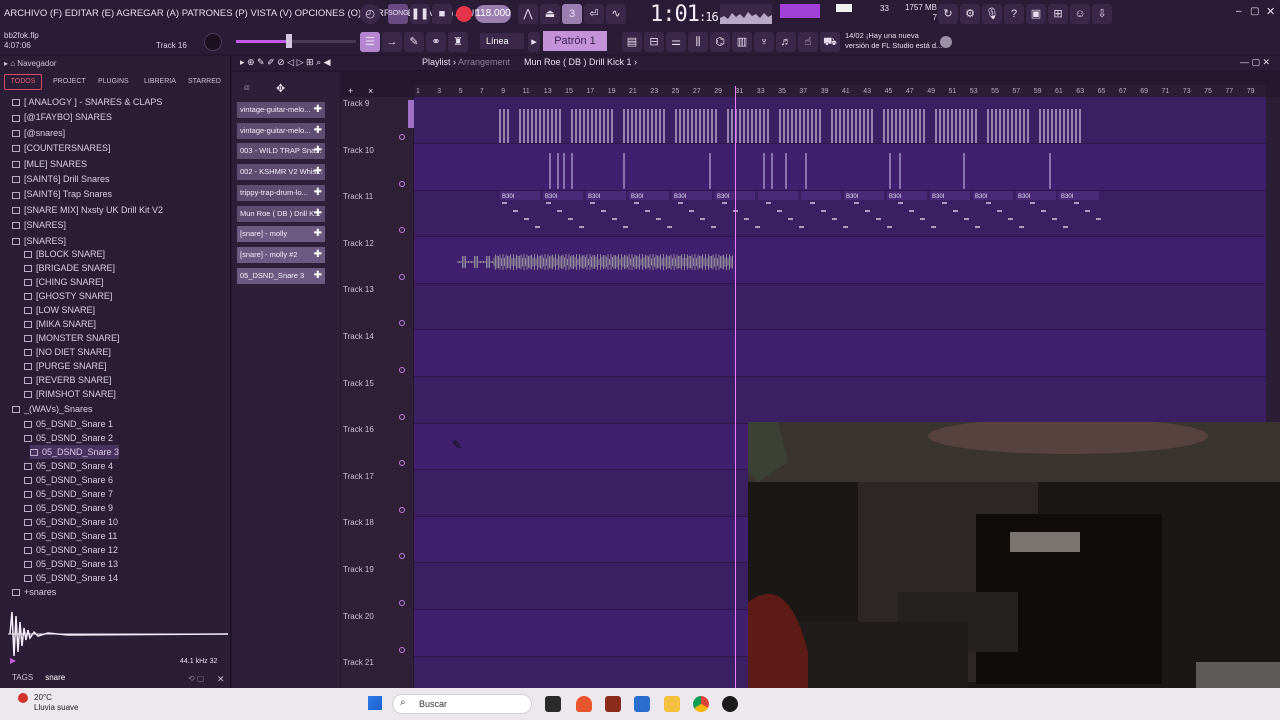 Image resolution: width=1280 pixels, height=720 pixels. Describe the element at coordinates (285, 62) in the screenshot. I see `playlist-toolbar: ▸ ⊕ ✎ ✐ ⊘ ◁ ▷ ⊞ ⌕ ◀` at that location.